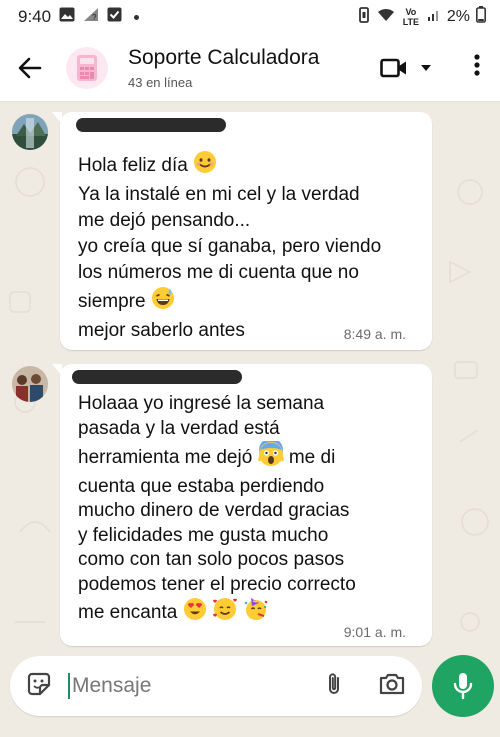 Image resolution: width=500 pixels, height=737 pixels. I want to click on message-composer, so click(216, 686).